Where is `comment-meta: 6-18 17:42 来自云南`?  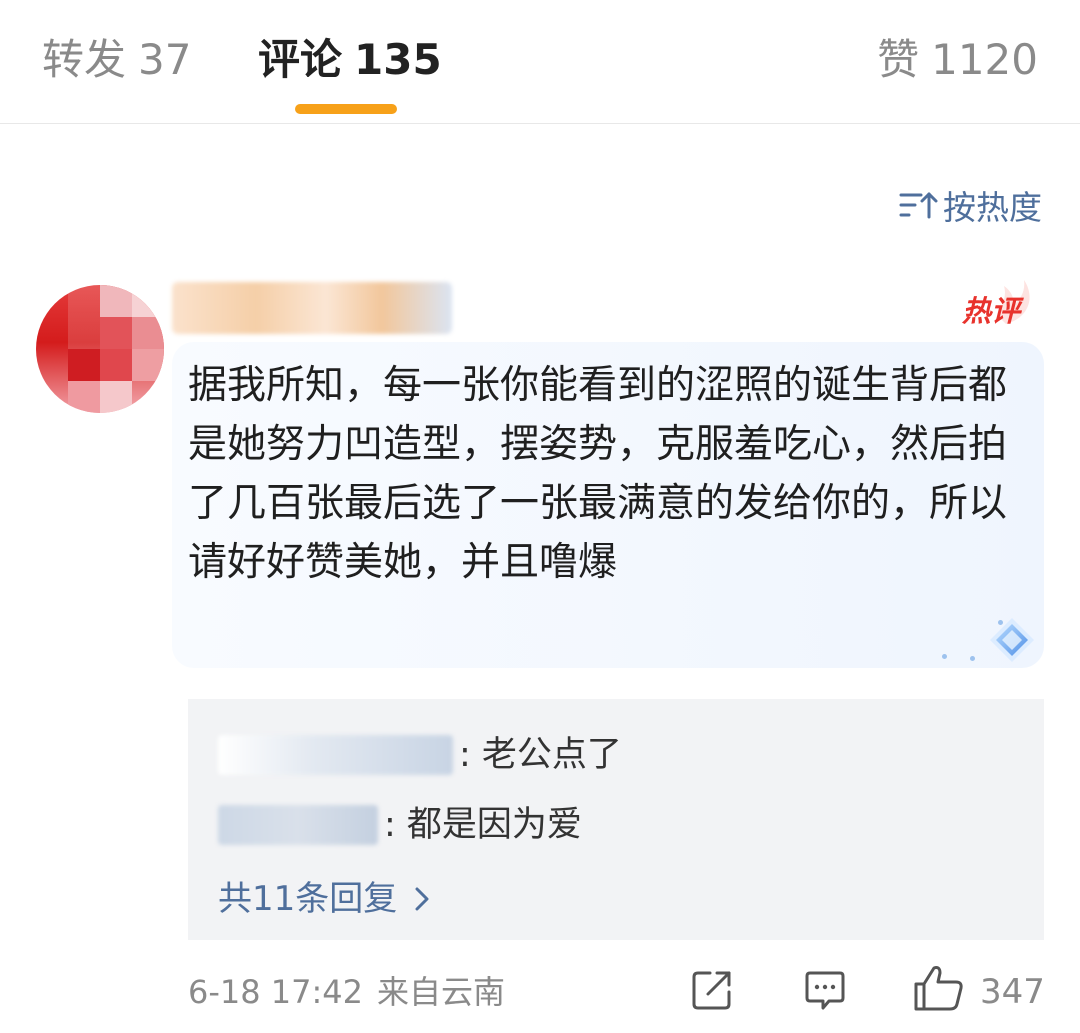 comment-meta: 6-18 17:42 来自云南 is located at coordinates (346, 992).